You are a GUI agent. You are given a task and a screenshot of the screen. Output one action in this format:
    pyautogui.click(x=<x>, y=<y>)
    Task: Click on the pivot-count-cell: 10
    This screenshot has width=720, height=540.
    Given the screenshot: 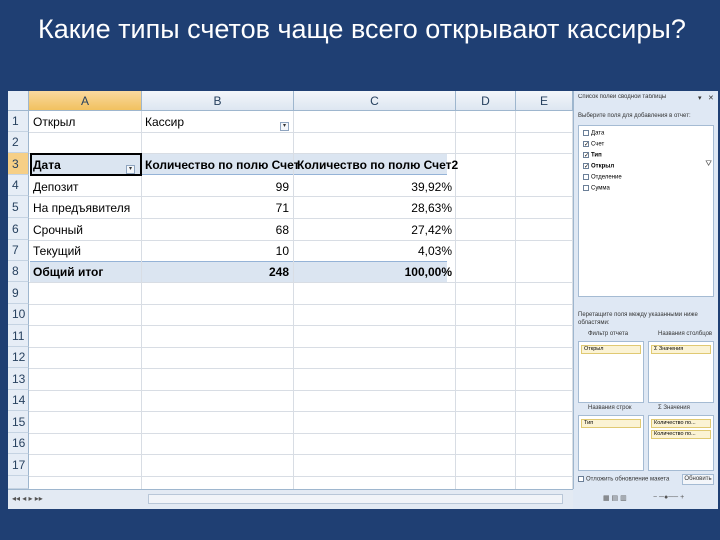 What is the action you would take?
    pyautogui.click(x=217, y=251)
    